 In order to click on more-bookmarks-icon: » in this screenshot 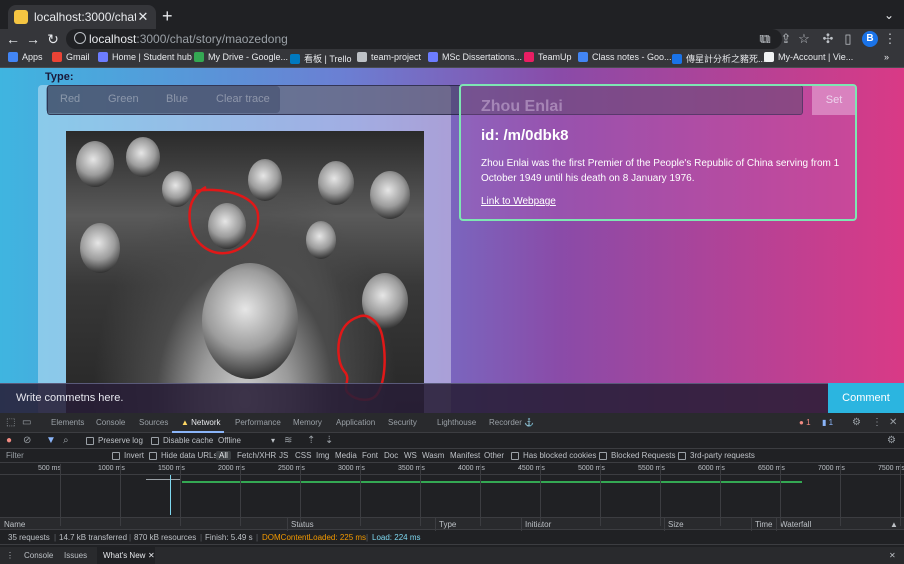, I will do `click(886, 57)`.